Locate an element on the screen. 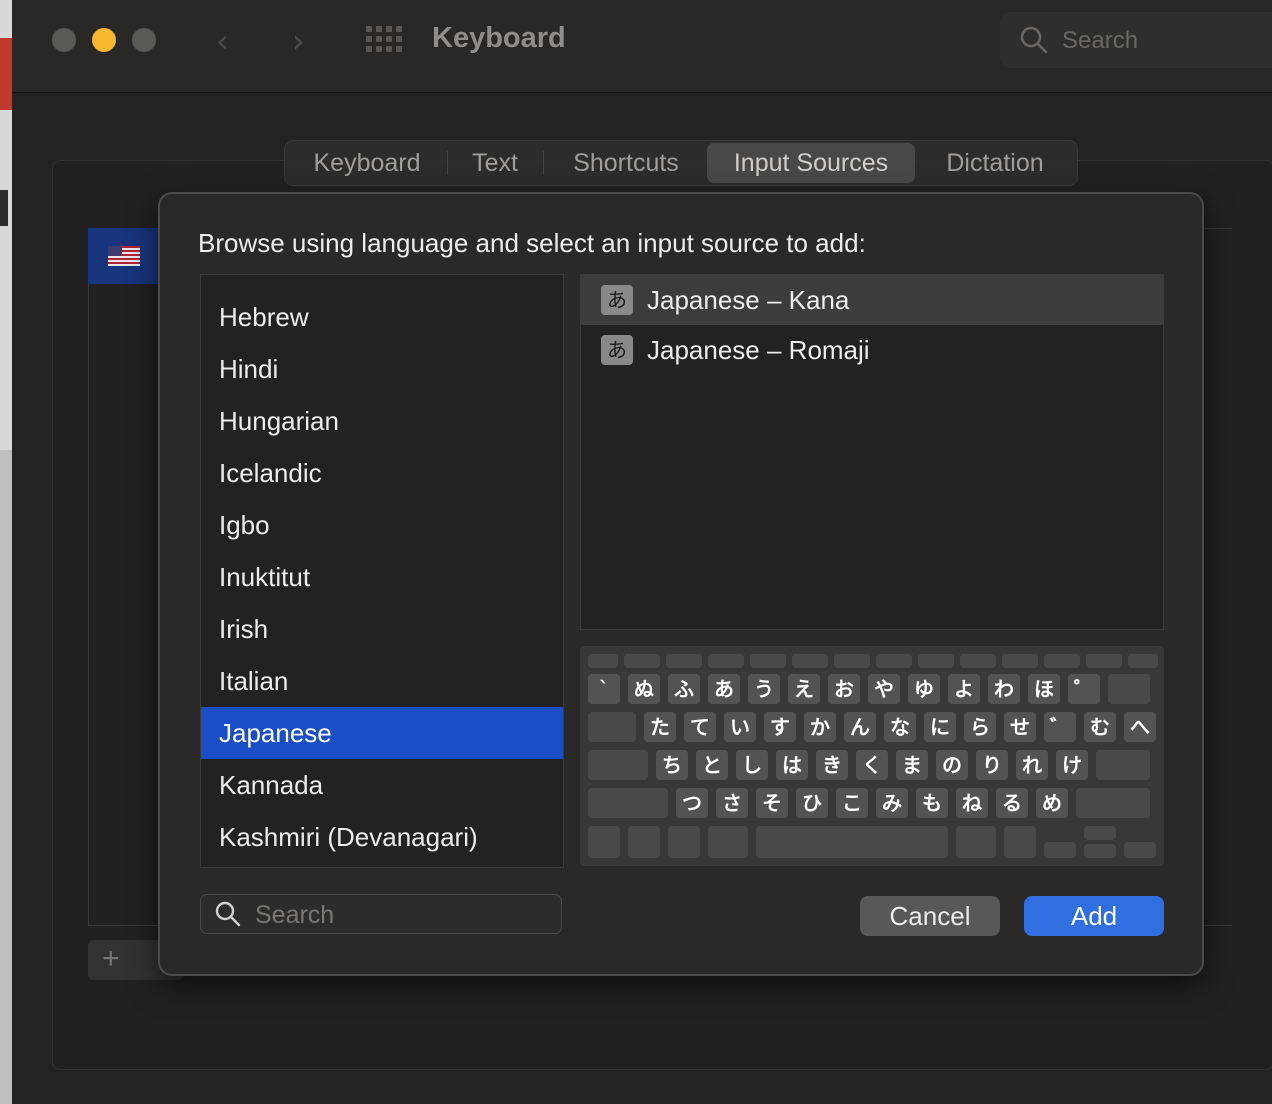 This screenshot has width=1272, height=1104. window-title: Keyboard is located at coordinates (499, 38).